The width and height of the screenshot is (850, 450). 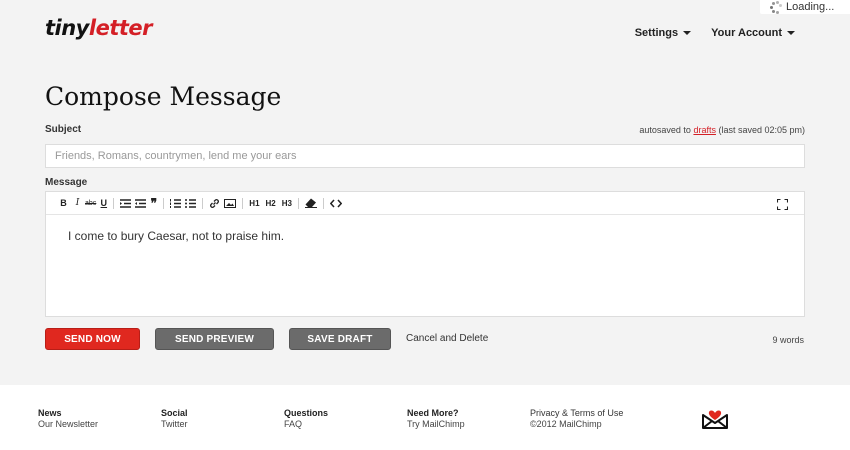 What do you see at coordinates (447, 338) in the screenshot?
I see `cancel-delete-link: Cancel and Delete` at bounding box center [447, 338].